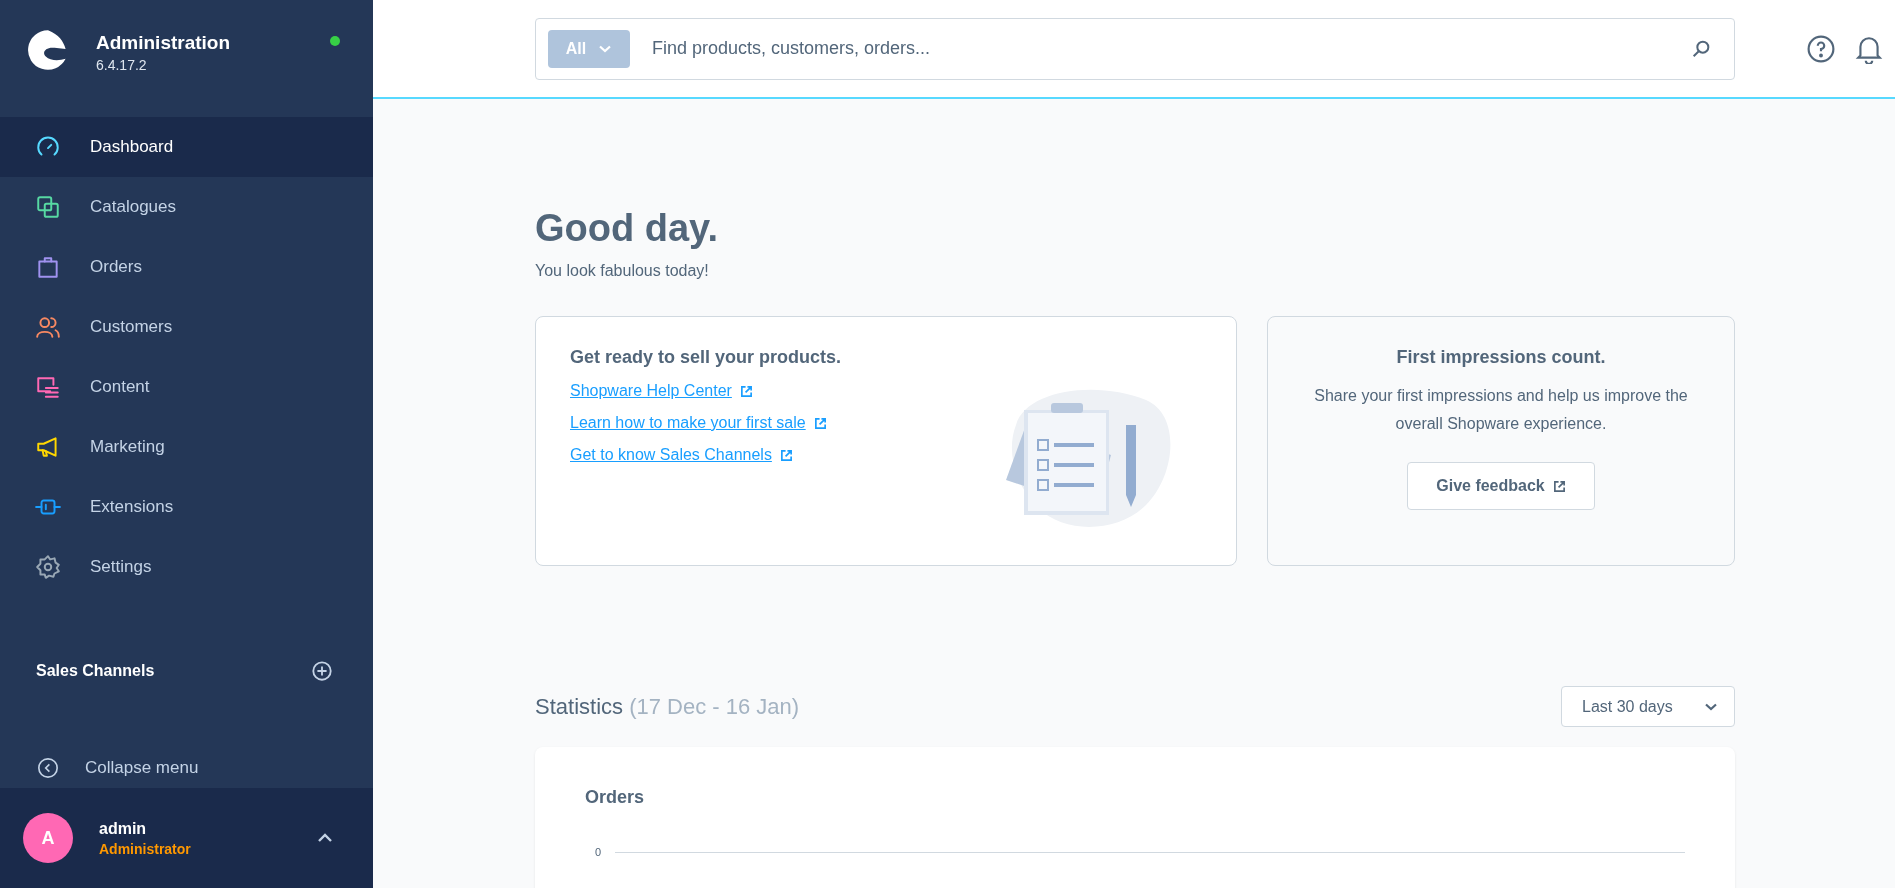 The image size is (1895, 888). What do you see at coordinates (145, 848) in the screenshot?
I see `user-role: Administrator` at bounding box center [145, 848].